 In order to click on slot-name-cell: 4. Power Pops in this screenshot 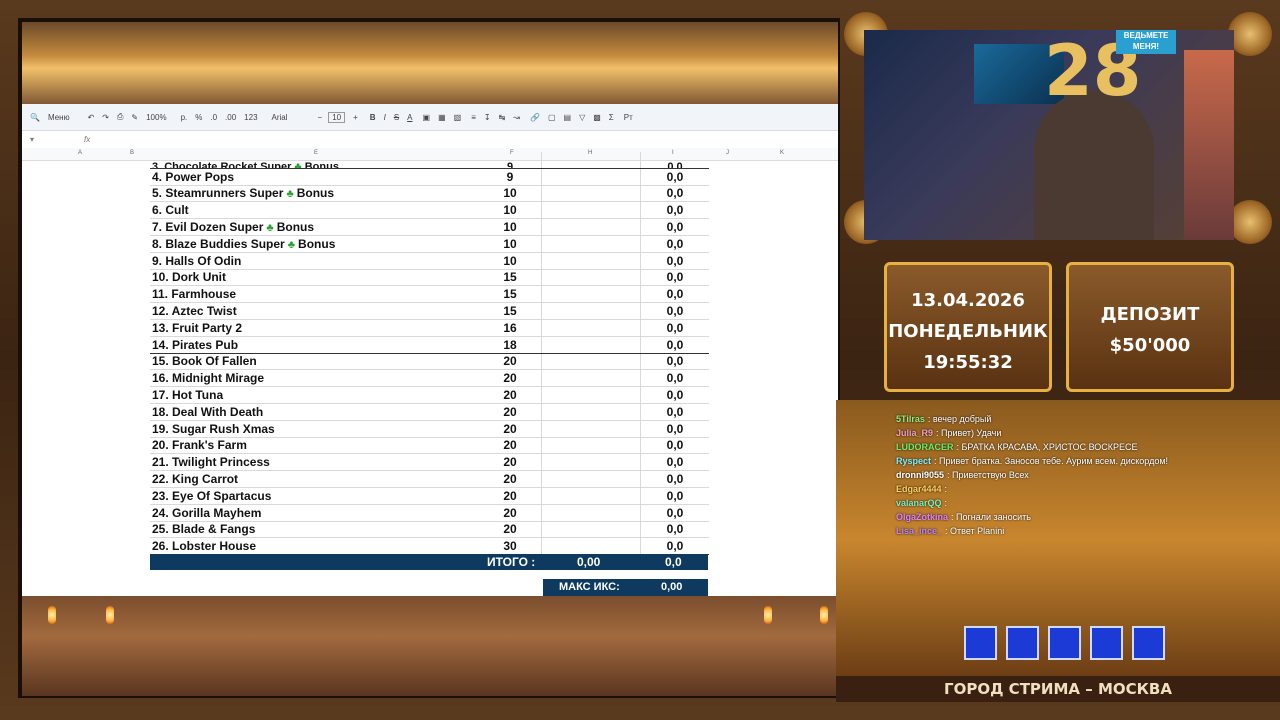, I will do `click(314, 177)`.